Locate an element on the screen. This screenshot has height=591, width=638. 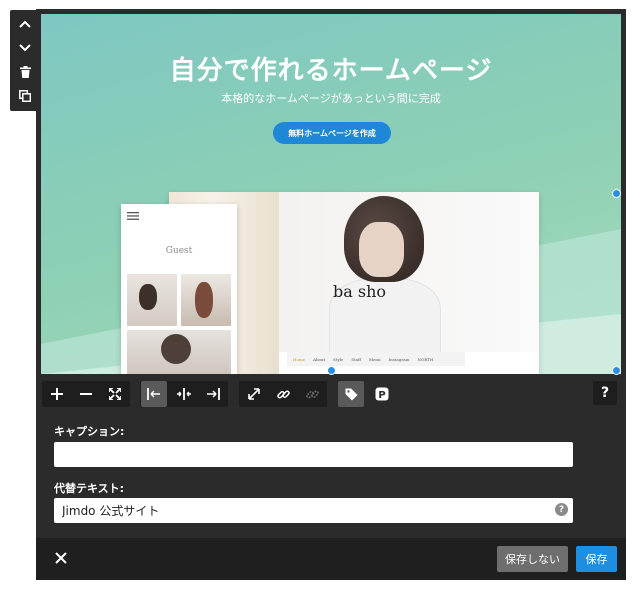
editor-footer: 保存しない 保存 is located at coordinates (331, 559).